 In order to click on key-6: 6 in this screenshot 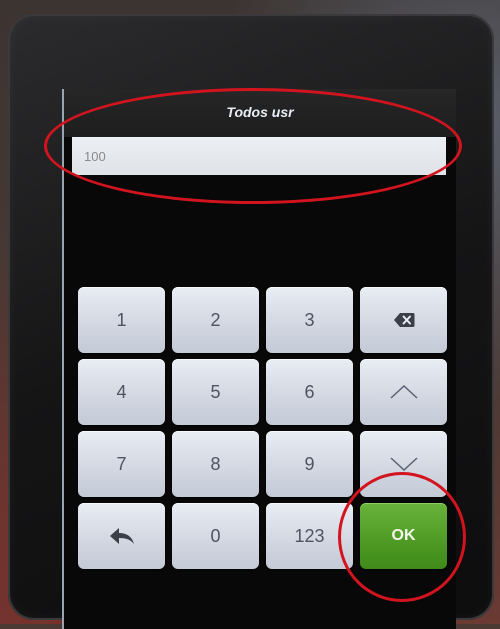, I will do `click(309, 392)`.